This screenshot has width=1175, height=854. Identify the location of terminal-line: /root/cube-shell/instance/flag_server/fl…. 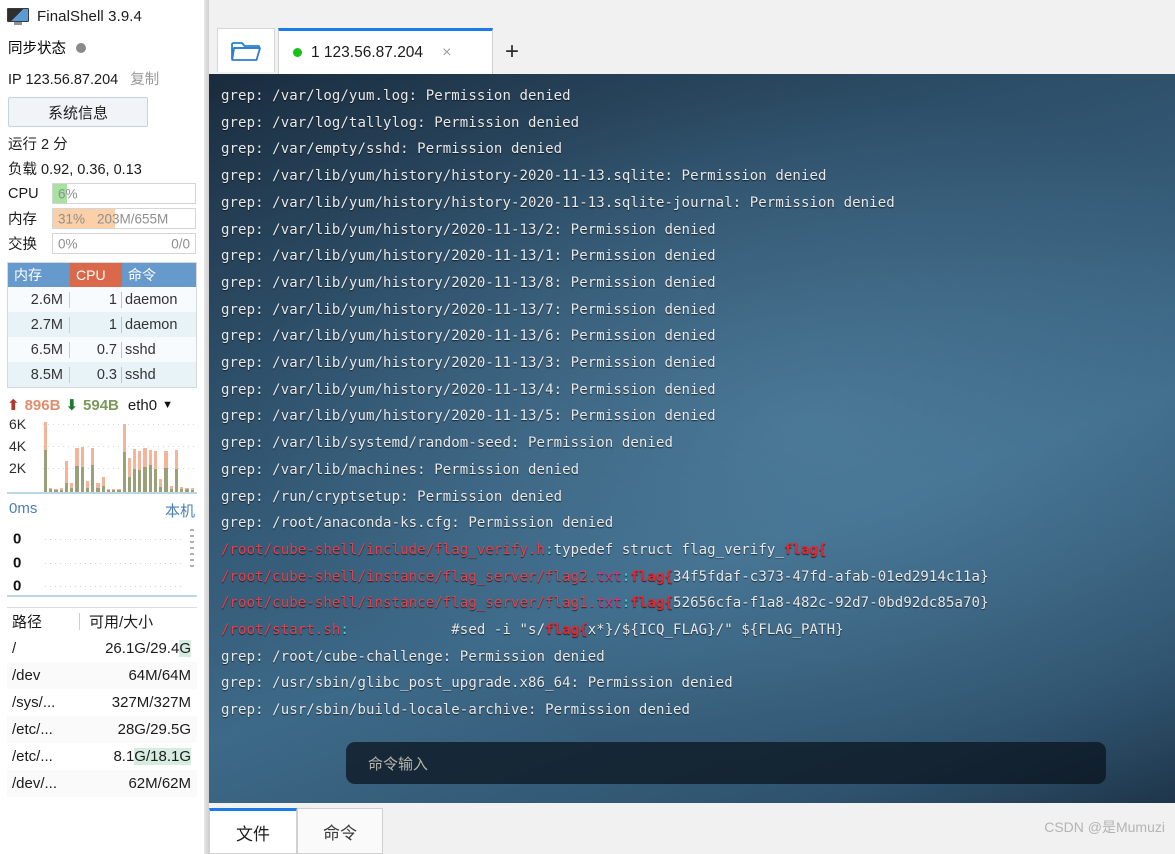
(605, 576).